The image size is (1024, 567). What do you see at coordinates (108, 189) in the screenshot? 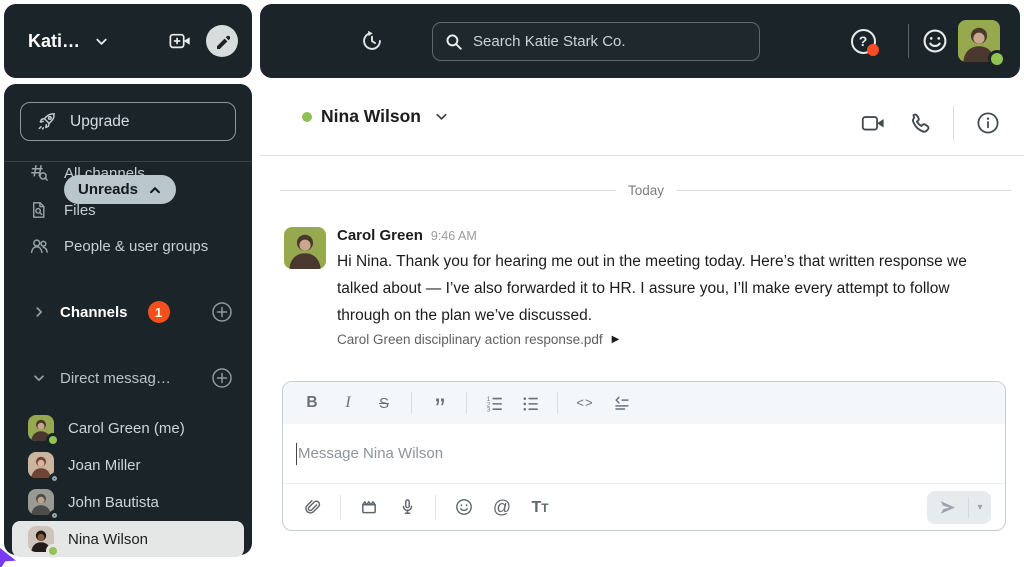
I see `unreads-label: Unreads` at bounding box center [108, 189].